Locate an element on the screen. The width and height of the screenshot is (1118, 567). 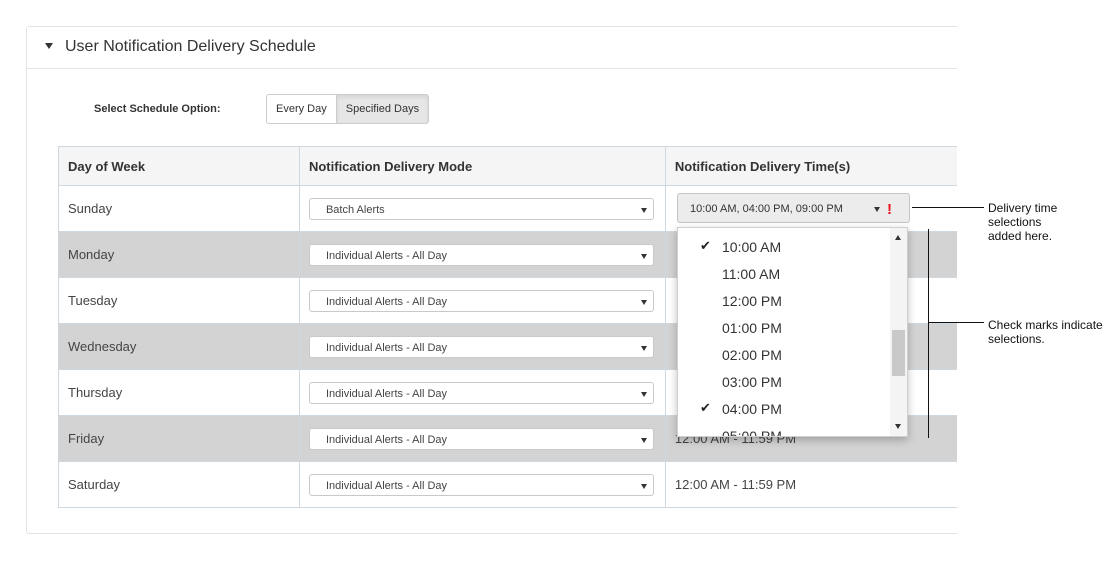
day-cell: Tuesday is located at coordinates (179, 300).